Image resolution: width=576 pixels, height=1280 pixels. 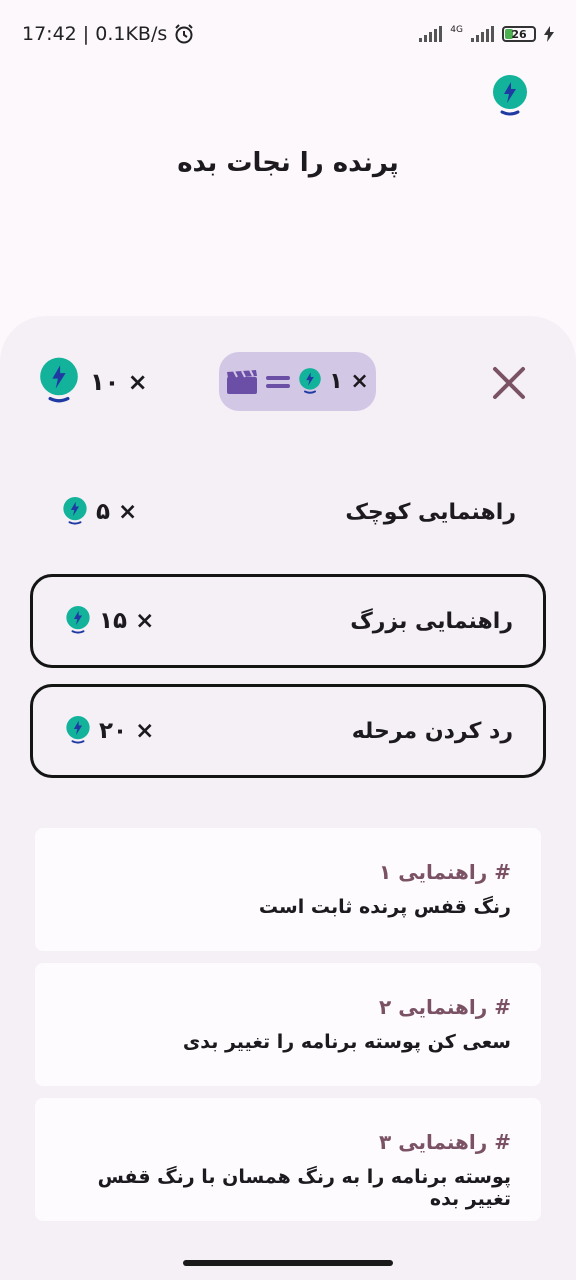 I want to click on option-skip-level: × ۲۰ رد کردن مرحله, so click(x=288, y=731).